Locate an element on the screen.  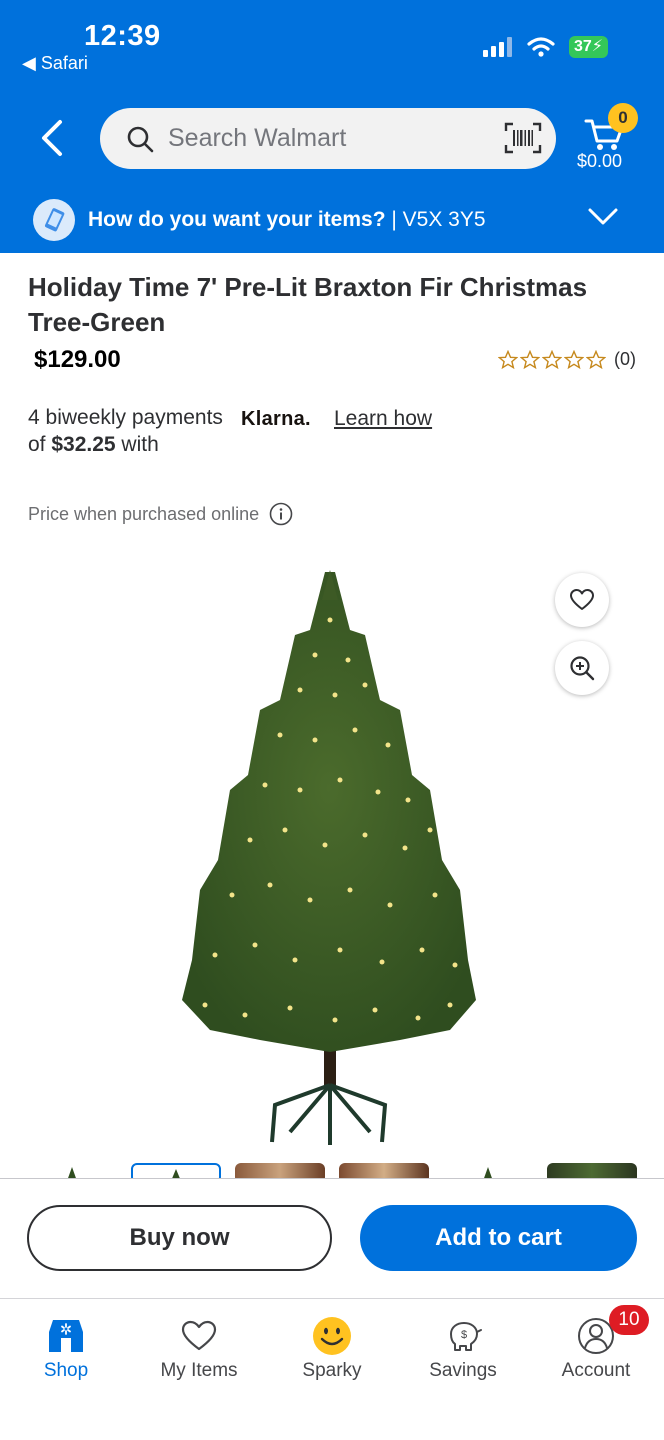
nav-my-items-label: My Items is located at coordinates (199, 1370).